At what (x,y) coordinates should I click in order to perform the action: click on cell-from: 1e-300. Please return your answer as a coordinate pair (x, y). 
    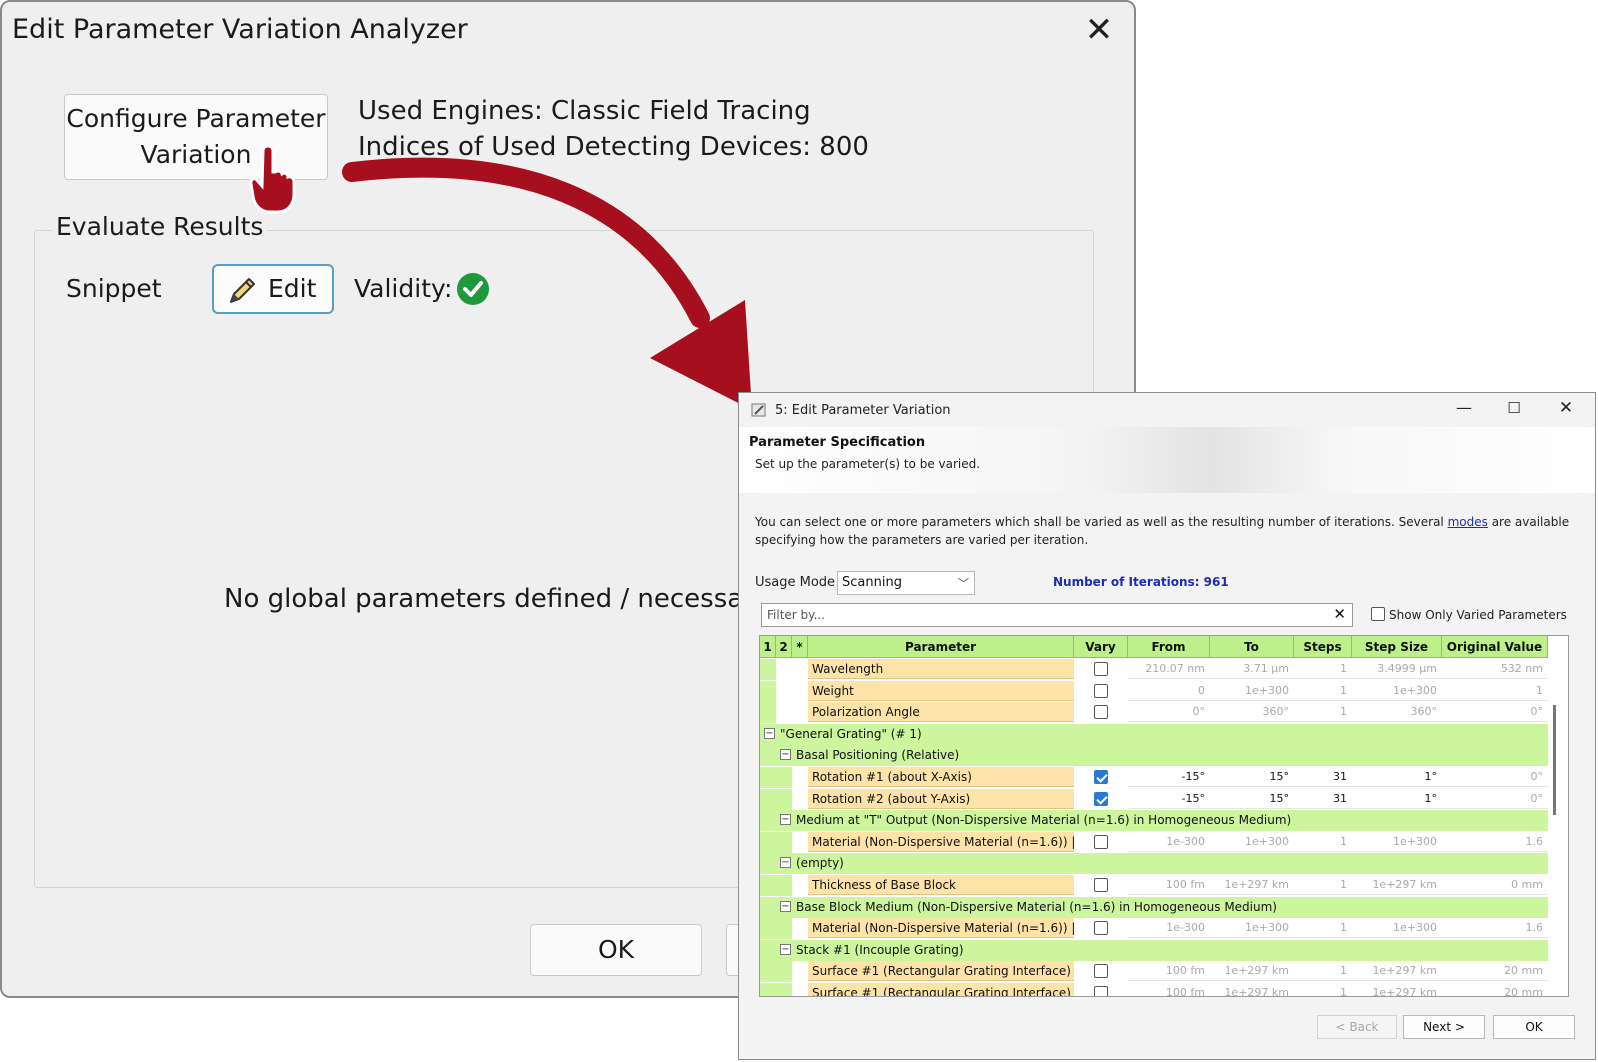
    Looking at the image, I should click on (1169, 842).